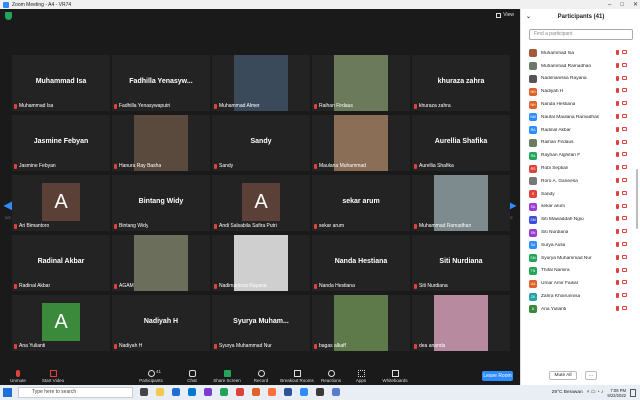 This screenshot has height=400, width=640. Describe the element at coordinates (361, 377) in the screenshot. I see `apps-button: Apps` at that location.